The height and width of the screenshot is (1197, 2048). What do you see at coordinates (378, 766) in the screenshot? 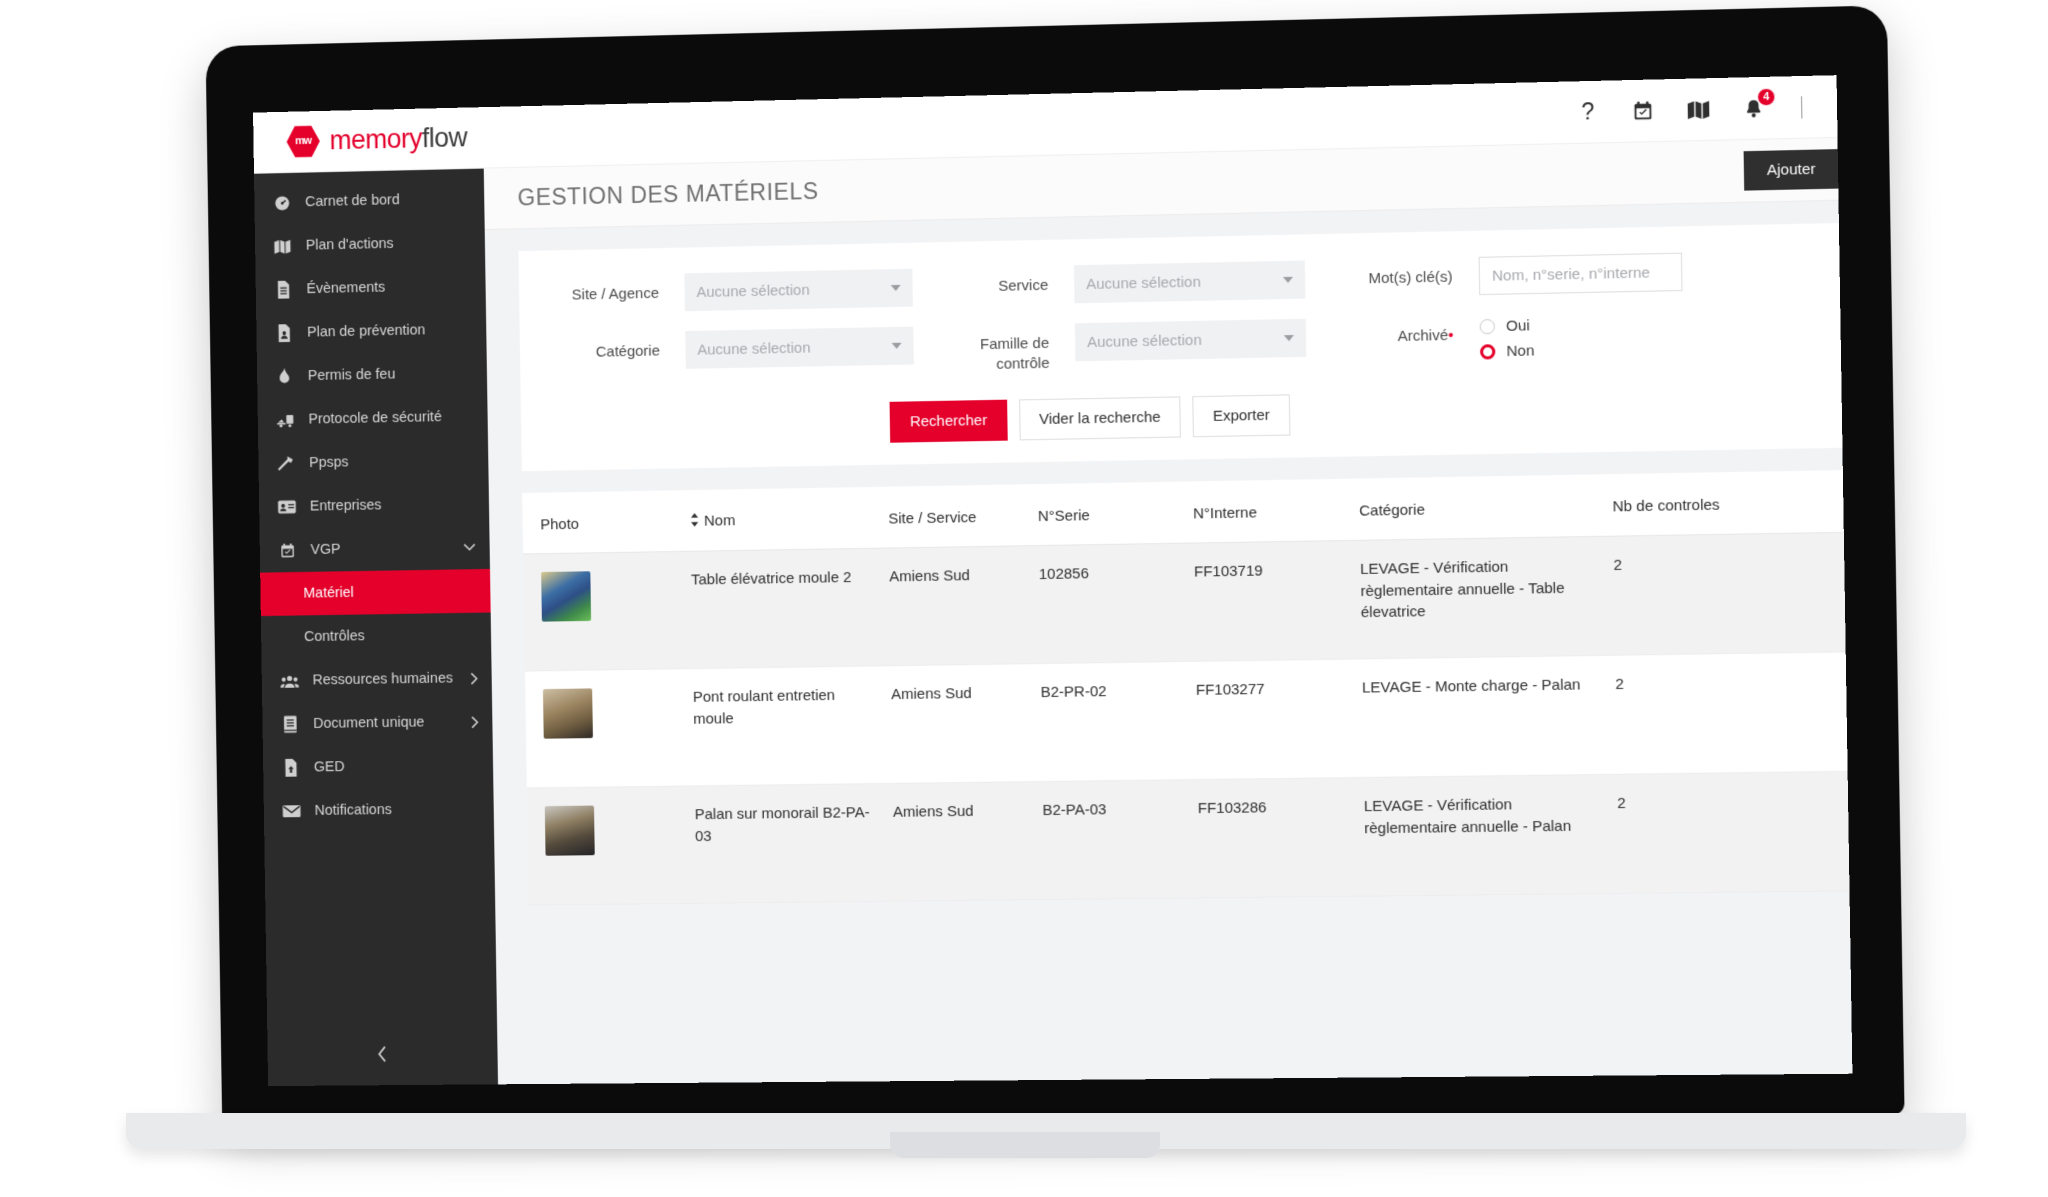
I see `sidebar-item-ged: GED` at bounding box center [378, 766].